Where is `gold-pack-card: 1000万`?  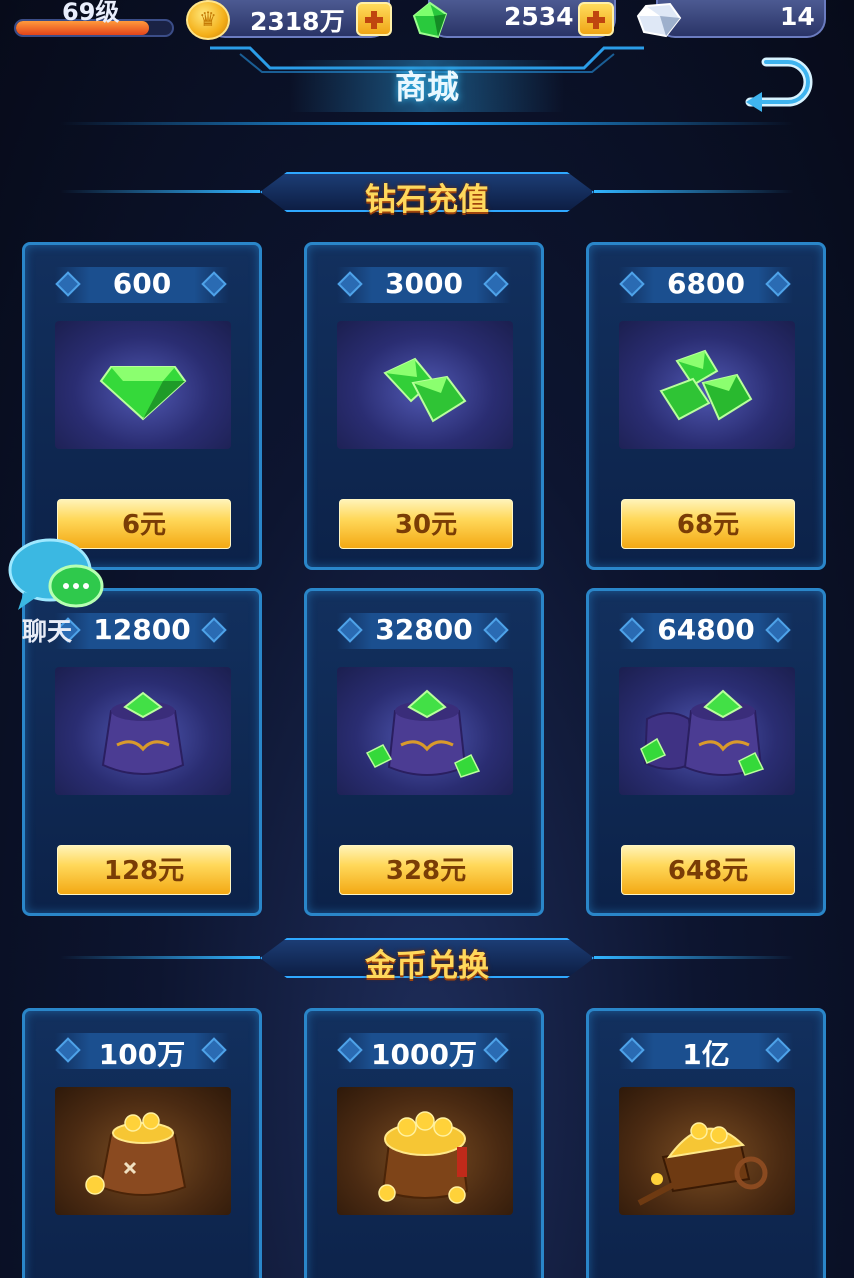
gold-pack-card: 1000万 is located at coordinates (424, 1143).